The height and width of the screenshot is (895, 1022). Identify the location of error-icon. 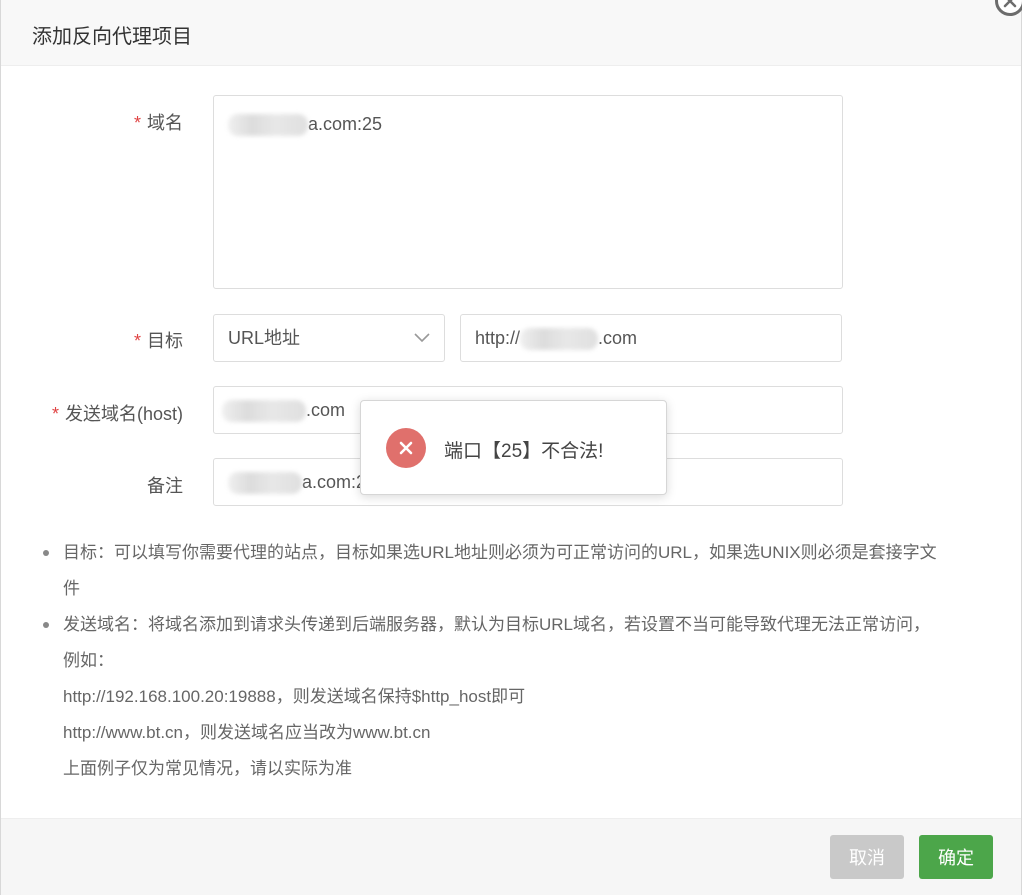
(406, 448).